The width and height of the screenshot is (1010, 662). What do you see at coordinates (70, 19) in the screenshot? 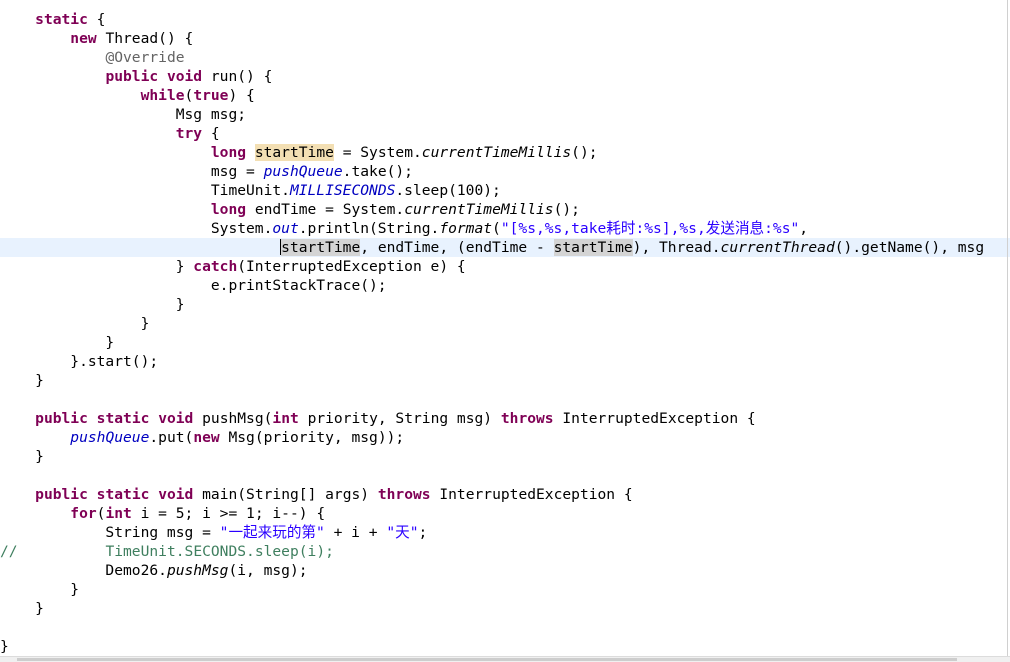
I see `code-line: static {` at bounding box center [70, 19].